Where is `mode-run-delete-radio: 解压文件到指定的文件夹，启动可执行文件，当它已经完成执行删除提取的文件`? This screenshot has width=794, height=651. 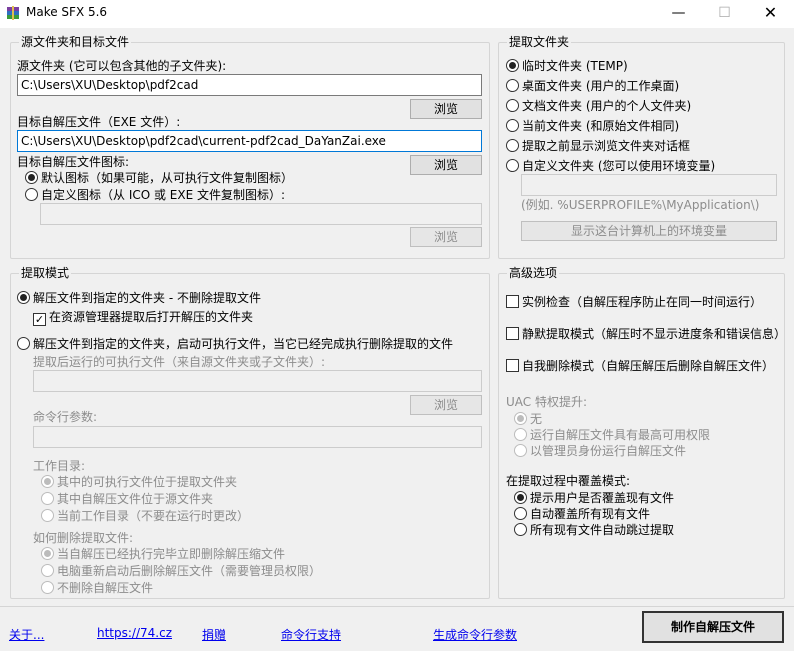 mode-run-delete-radio: 解压文件到指定的文件夹，启动可执行文件，当它已经完成执行删除提取的文件 is located at coordinates (235, 344).